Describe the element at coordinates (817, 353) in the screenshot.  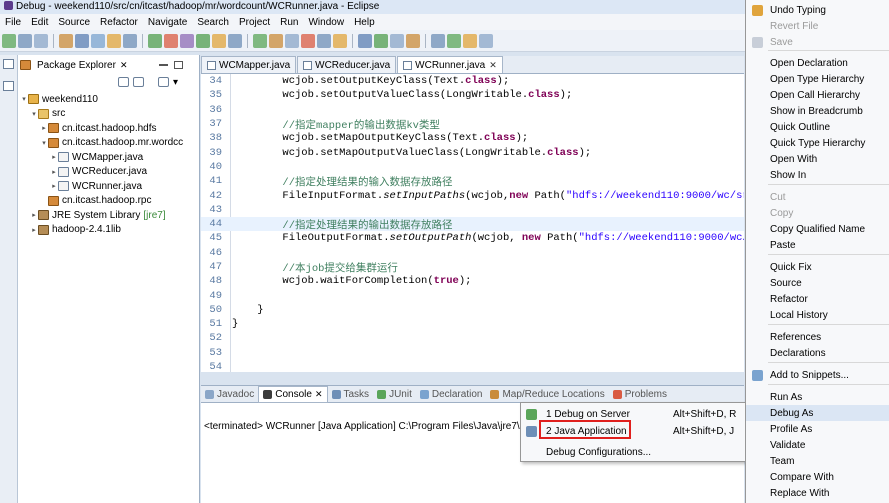
I see `context-menu-item-declarations: Declarations` at that location.